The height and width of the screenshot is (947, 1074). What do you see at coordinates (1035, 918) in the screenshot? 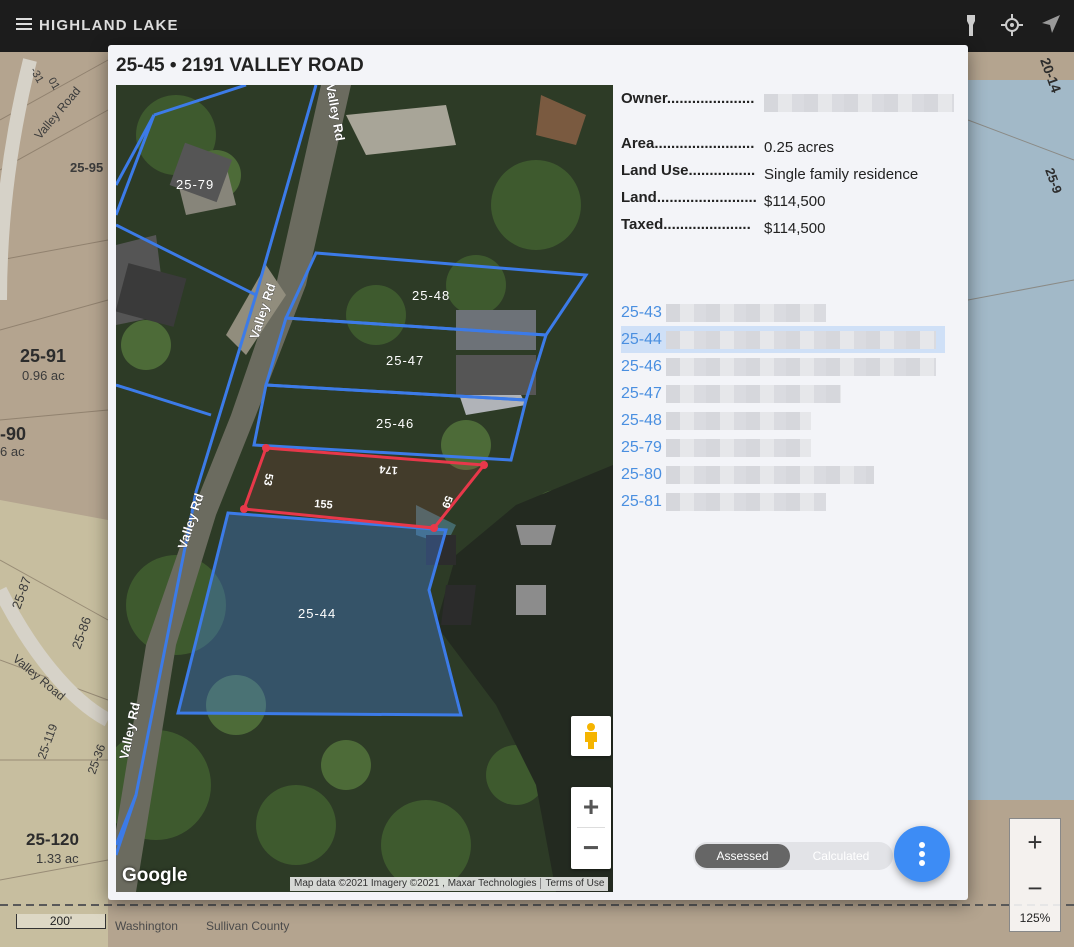
I see `map-zoom-level: 125%` at bounding box center [1035, 918].